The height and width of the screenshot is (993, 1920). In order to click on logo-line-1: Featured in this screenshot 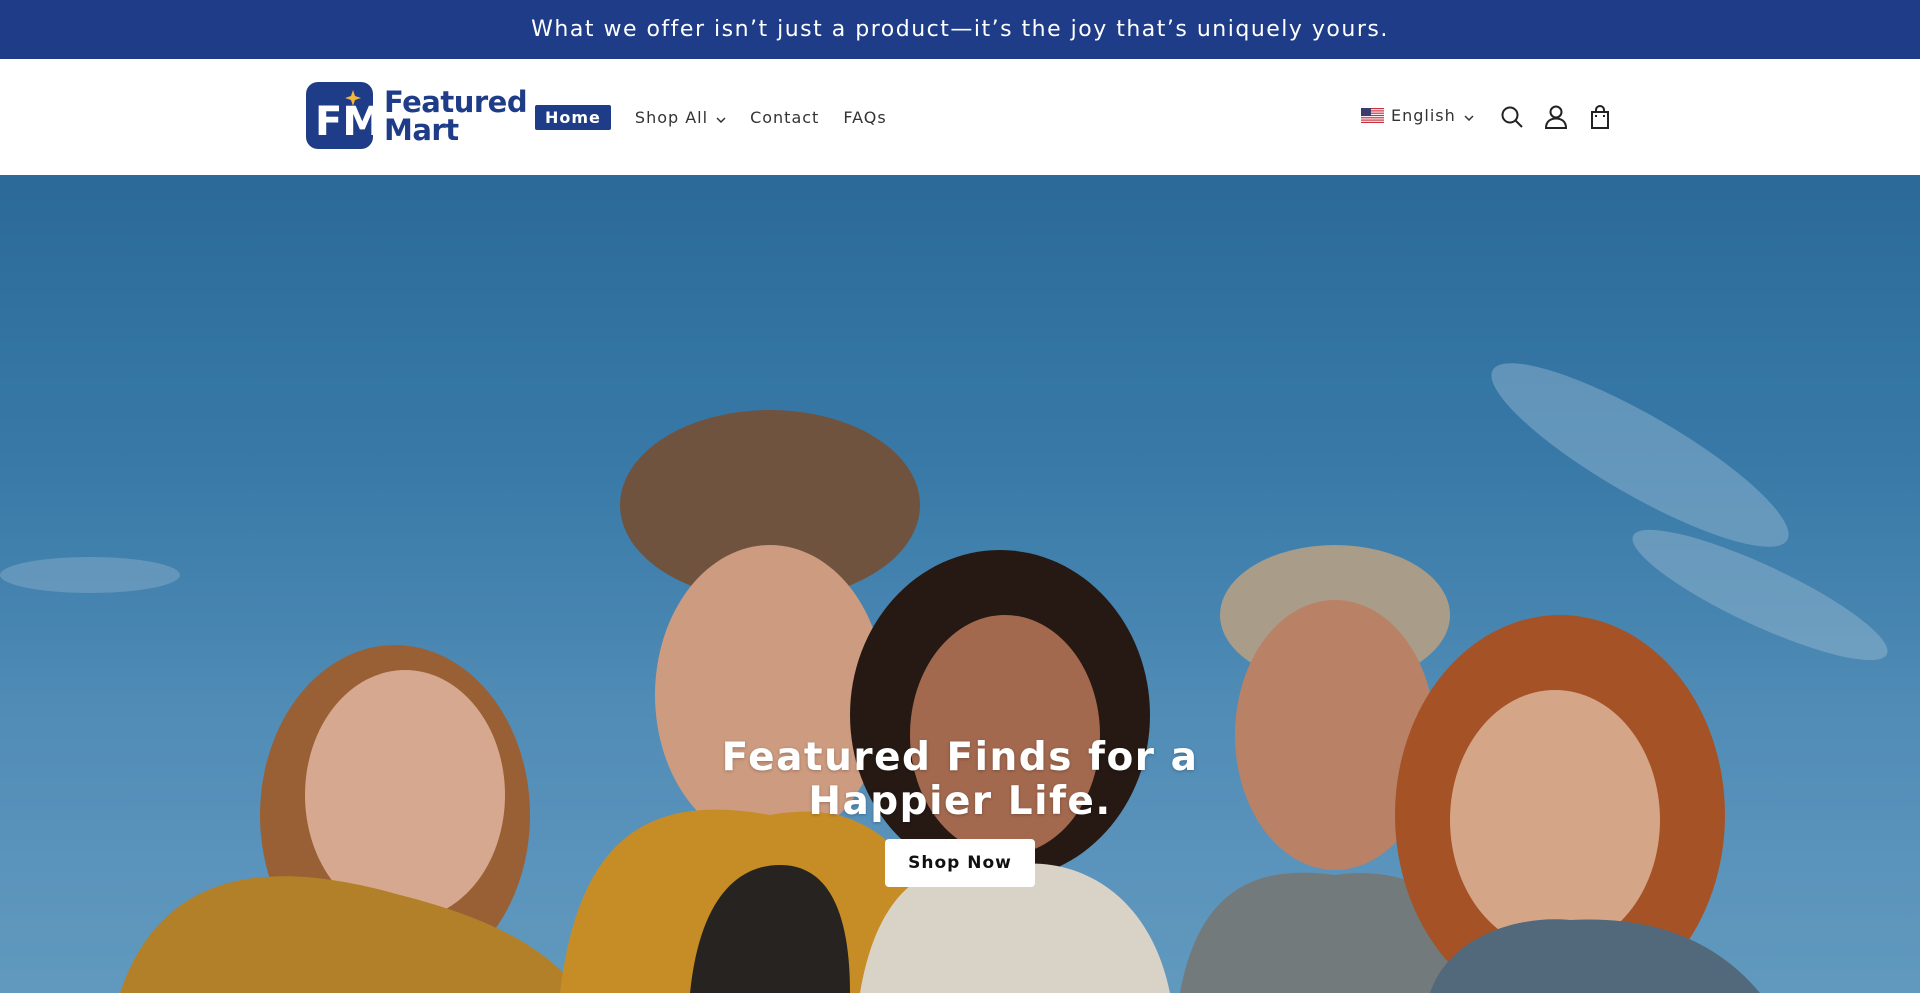, I will do `click(456, 101)`.